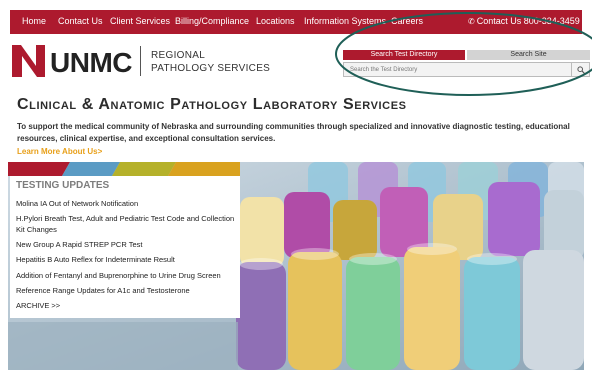  I want to click on nav-billing-compliance: Billing/Compliance, so click(212, 21).